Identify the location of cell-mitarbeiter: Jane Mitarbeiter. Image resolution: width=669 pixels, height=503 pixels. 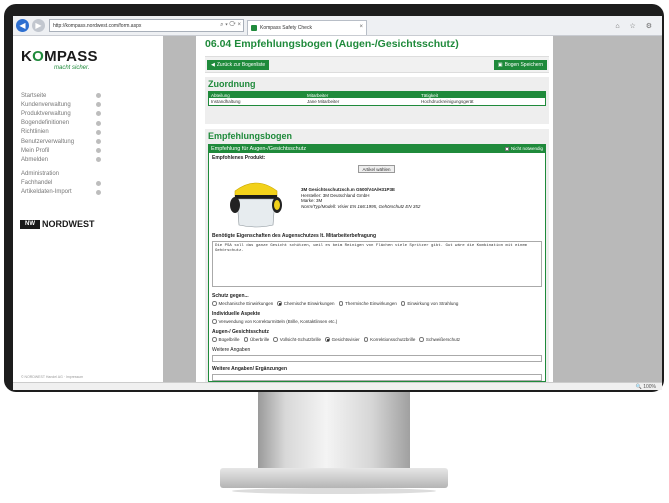
(323, 101).